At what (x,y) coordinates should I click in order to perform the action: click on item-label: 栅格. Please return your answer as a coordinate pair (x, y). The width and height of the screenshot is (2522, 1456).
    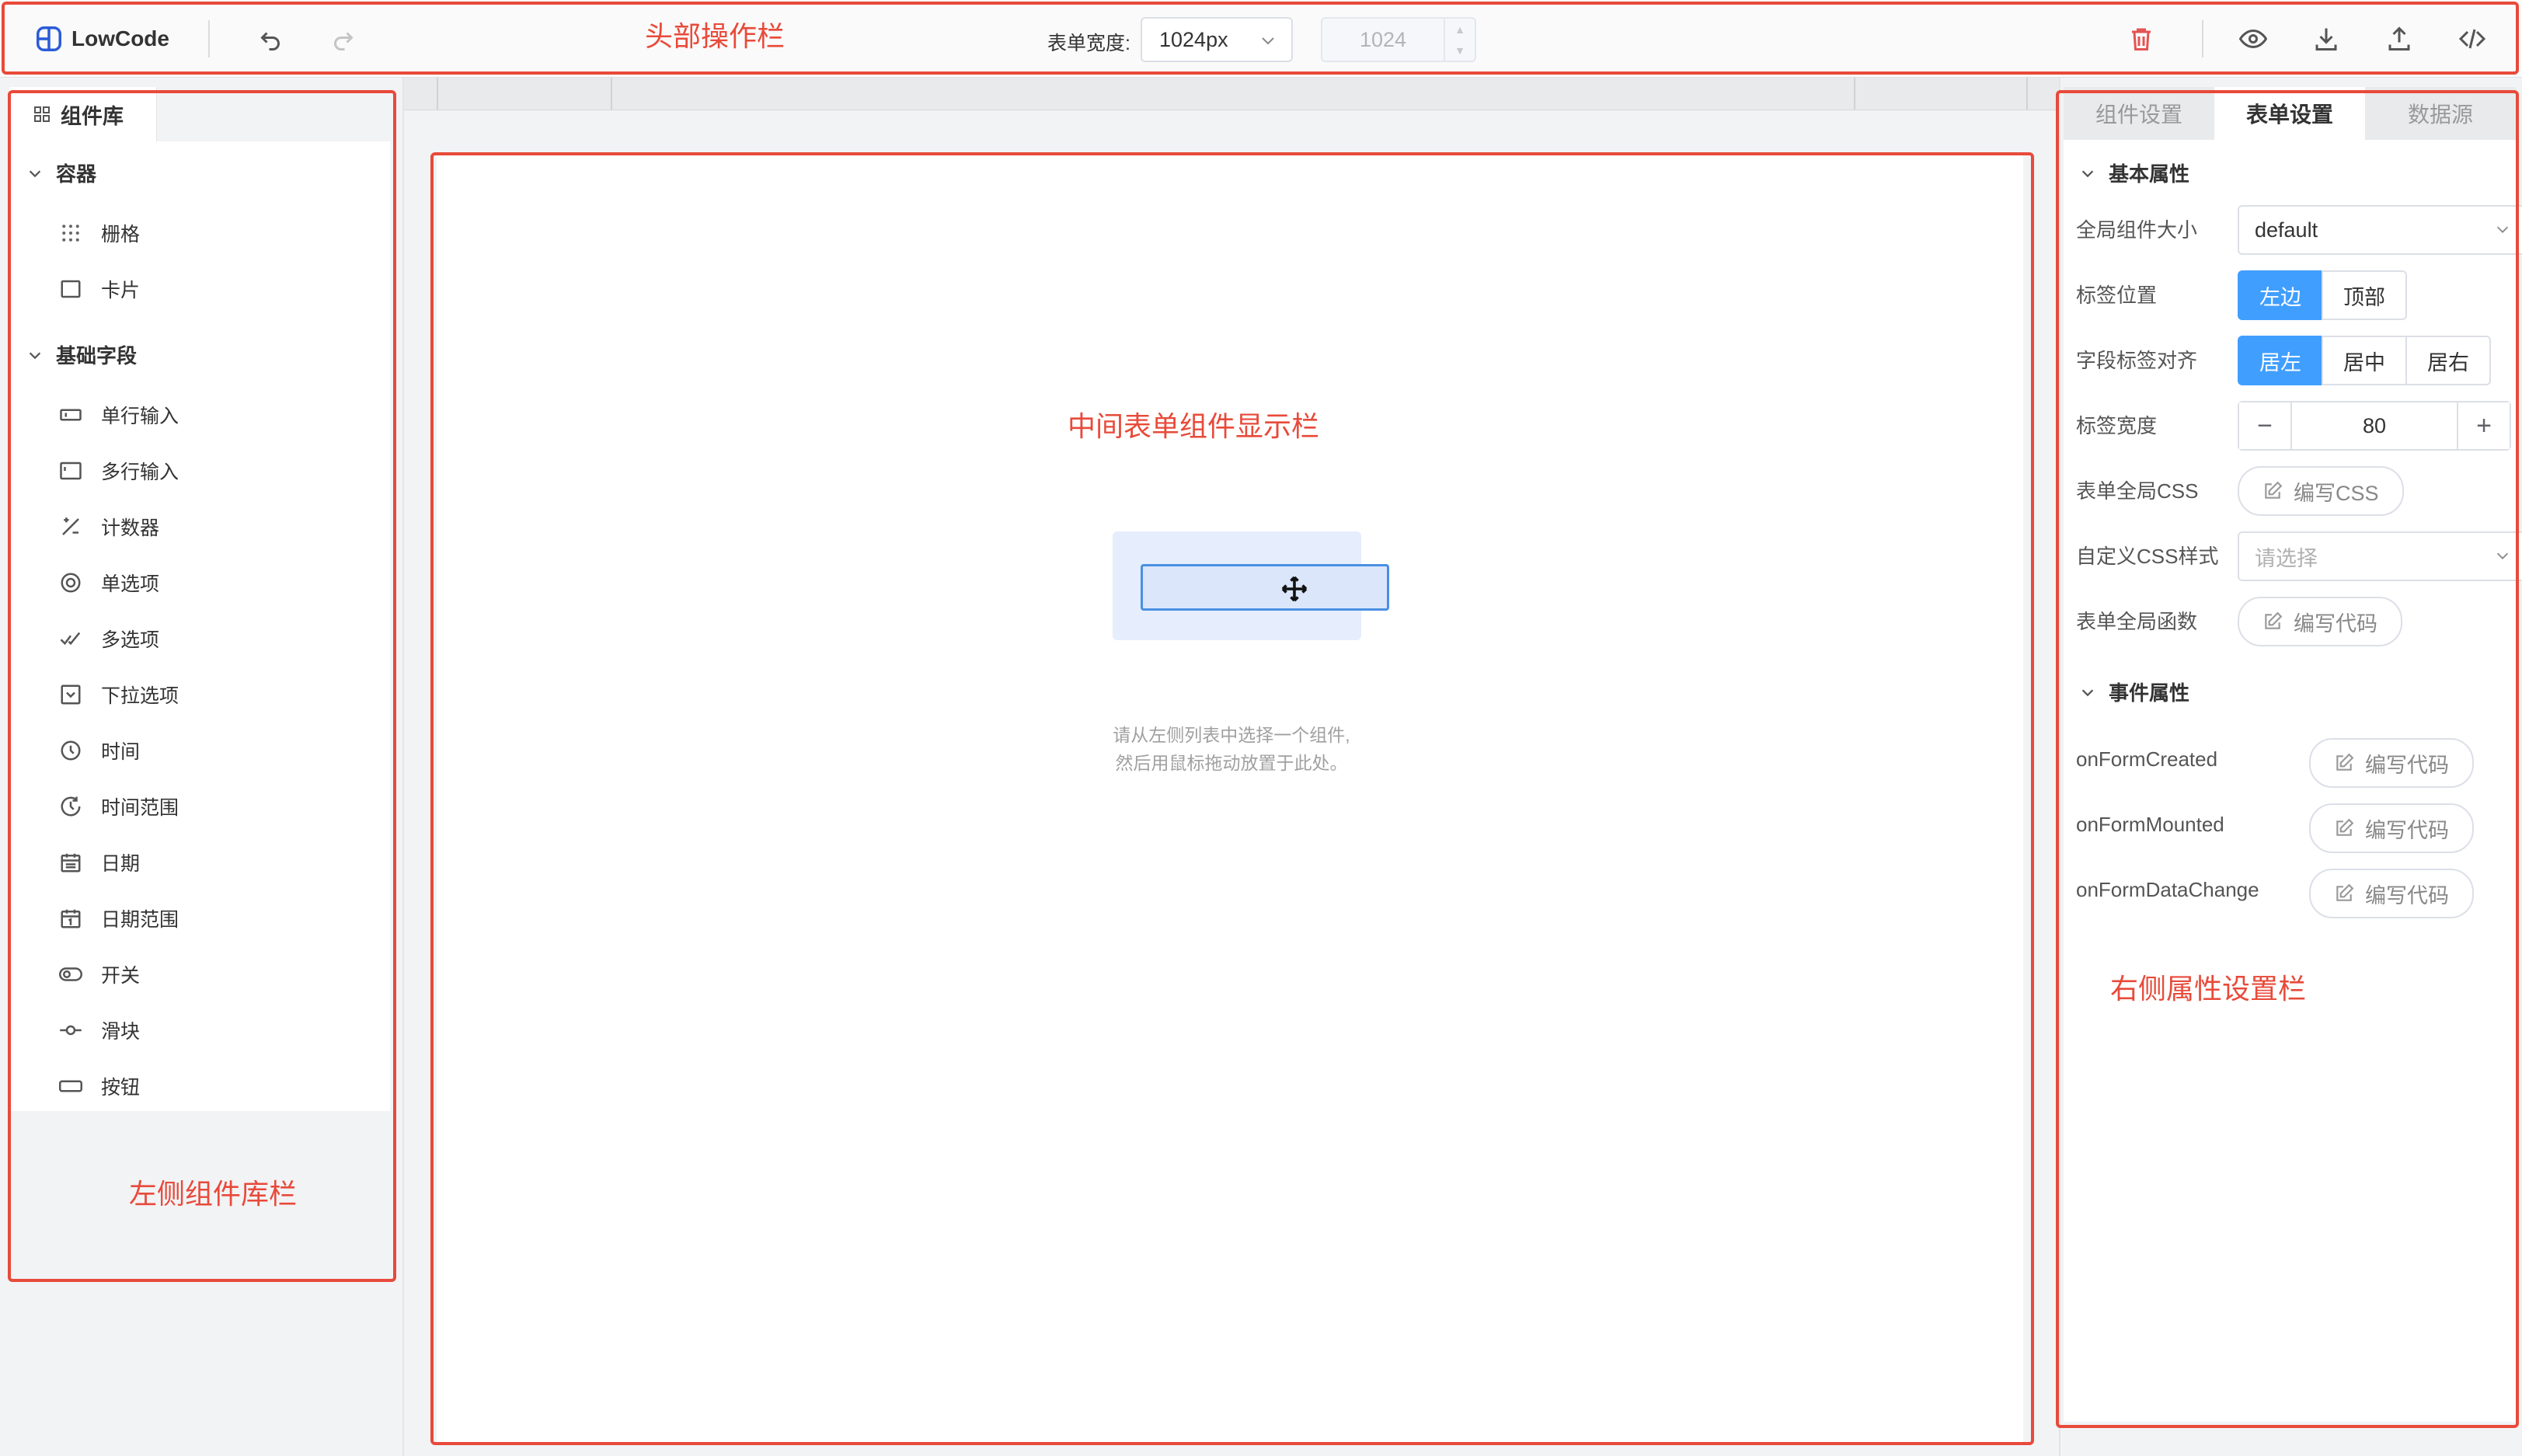
    Looking at the image, I should click on (121, 235).